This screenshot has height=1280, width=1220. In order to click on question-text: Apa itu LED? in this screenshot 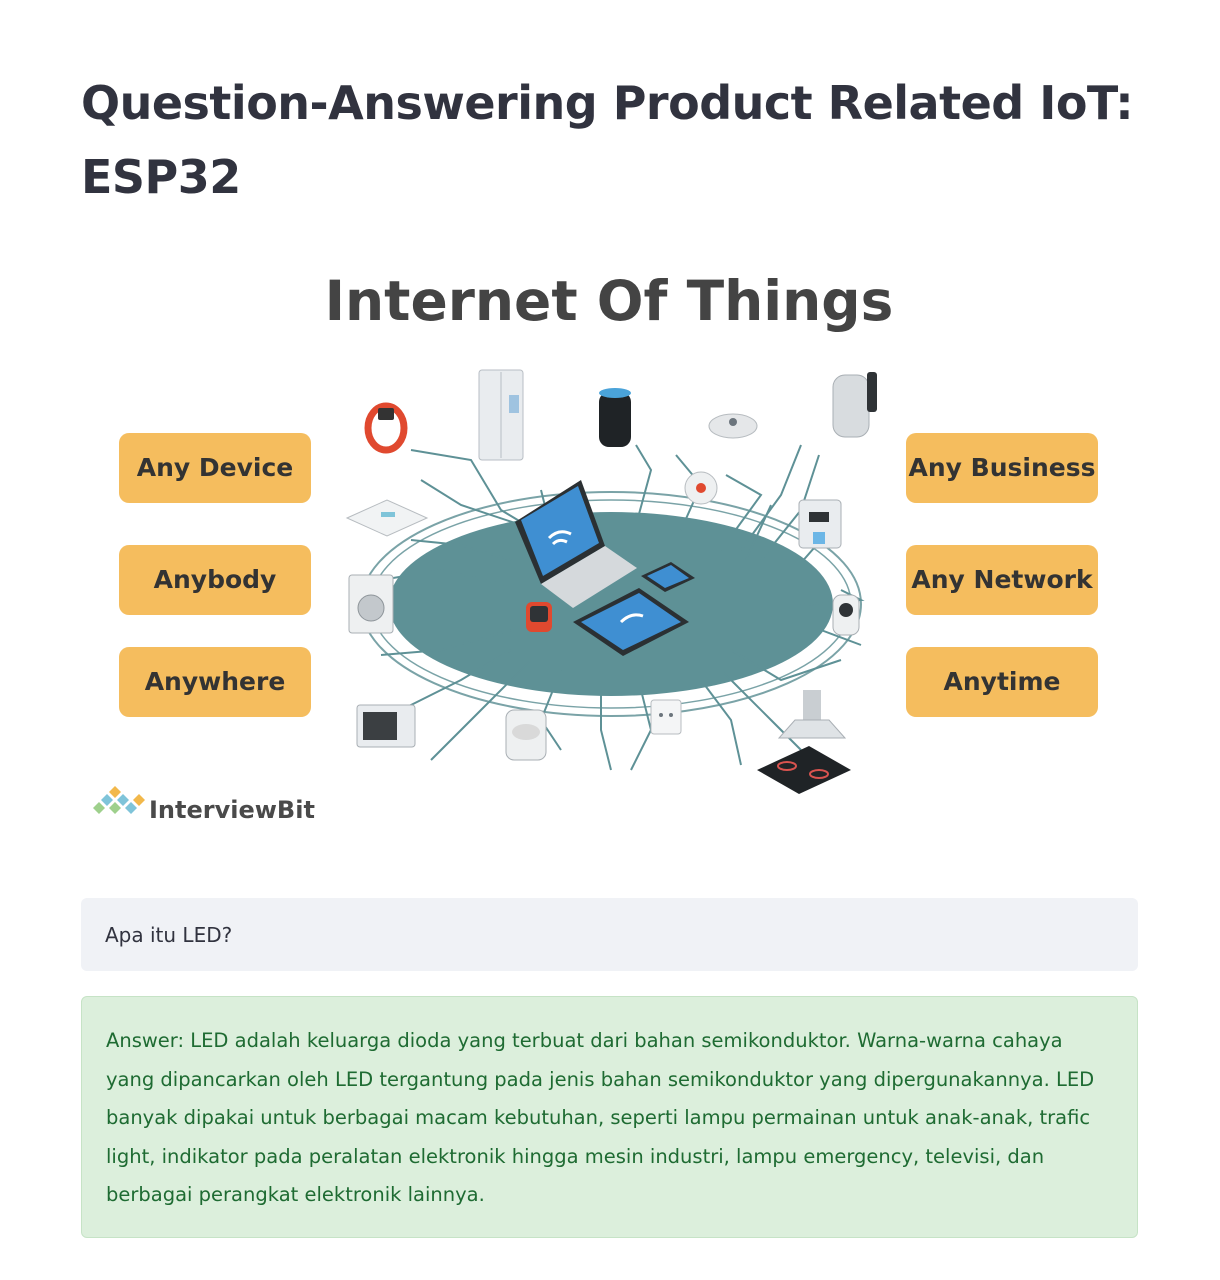, I will do `click(169, 934)`.